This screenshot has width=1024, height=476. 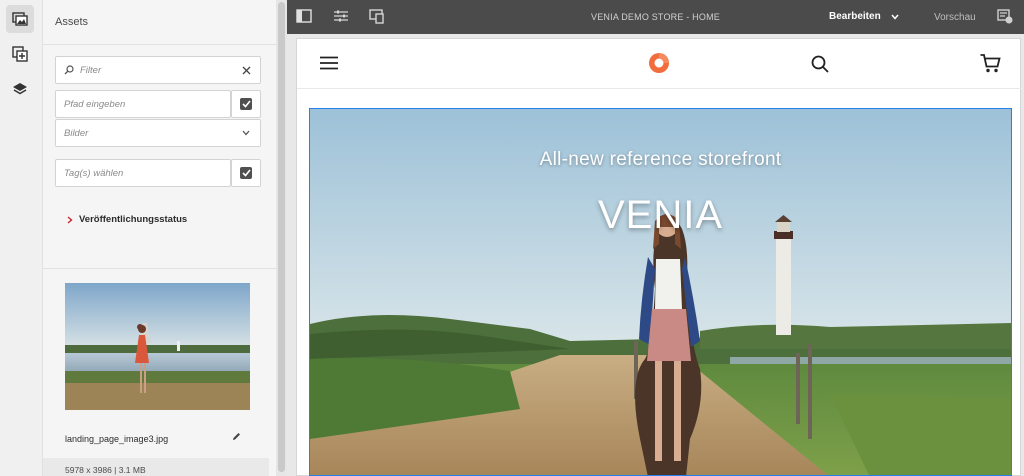 I want to click on annotations-icon, so click(x=1005, y=18).